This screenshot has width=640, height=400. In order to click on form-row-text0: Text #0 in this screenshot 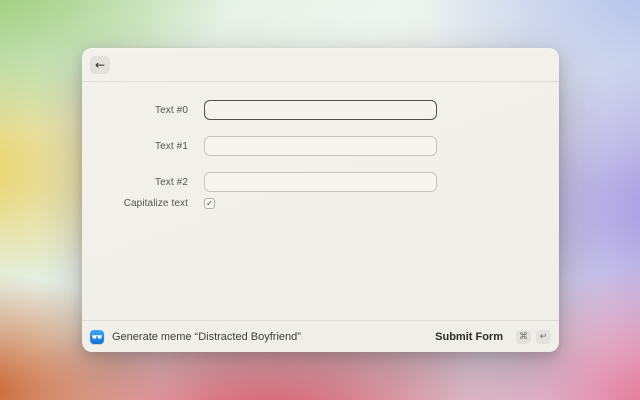, I will do `click(320, 110)`.